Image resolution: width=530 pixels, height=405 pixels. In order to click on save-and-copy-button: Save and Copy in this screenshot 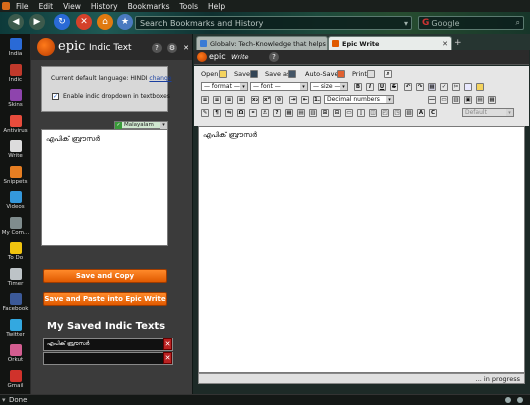, I will do `click(105, 276)`.